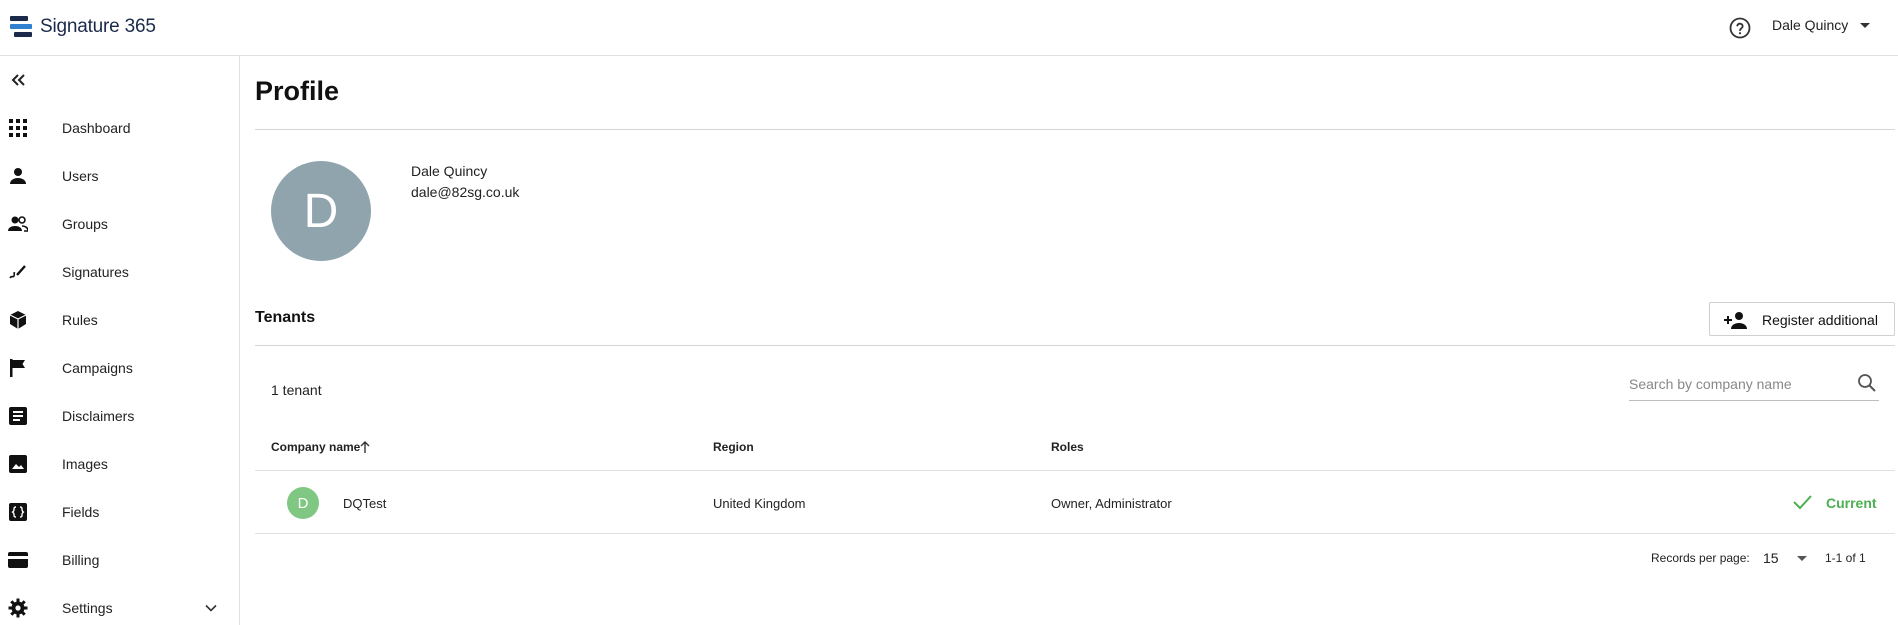 Image resolution: width=1898 pixels, height=625 pixels. I want to click on records-per-page-value: 15, so click(1771, 558).